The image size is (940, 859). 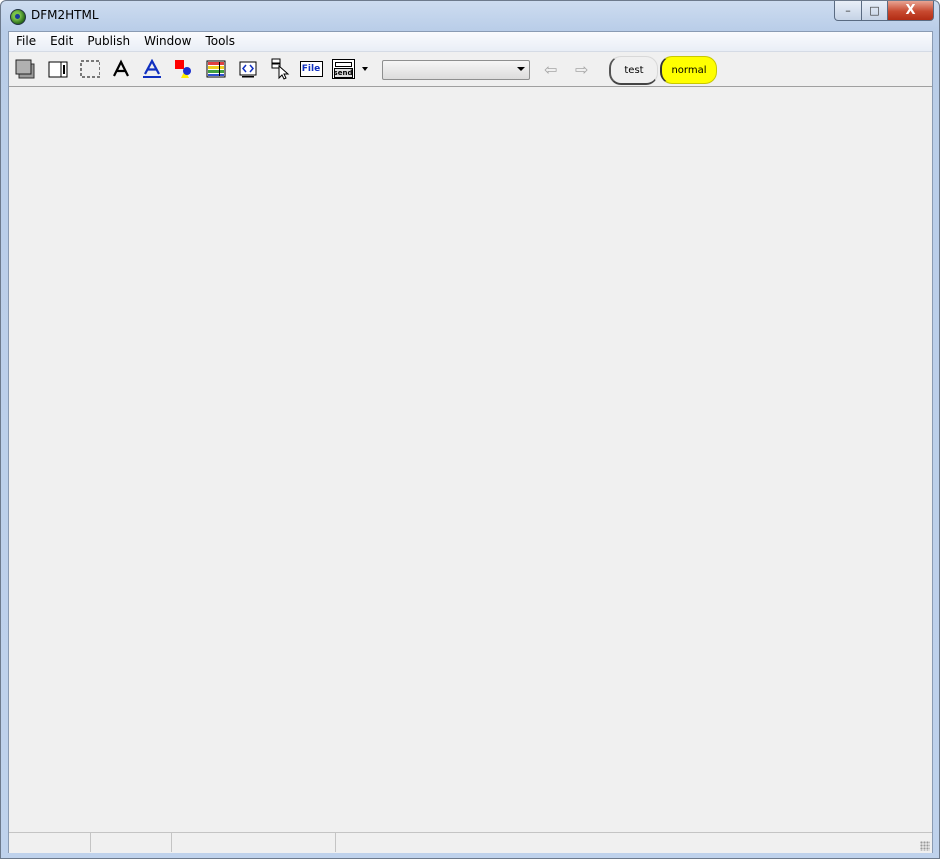 I want to click on back-arrow-icon: ⇦, so click(x=550, y=69).